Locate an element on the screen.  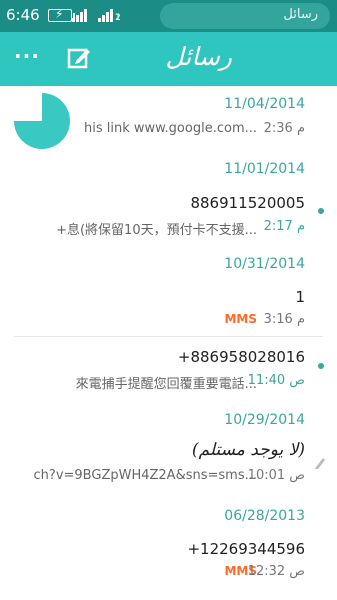
contact-name: +12269344596 is located at coordinates (246, 549).